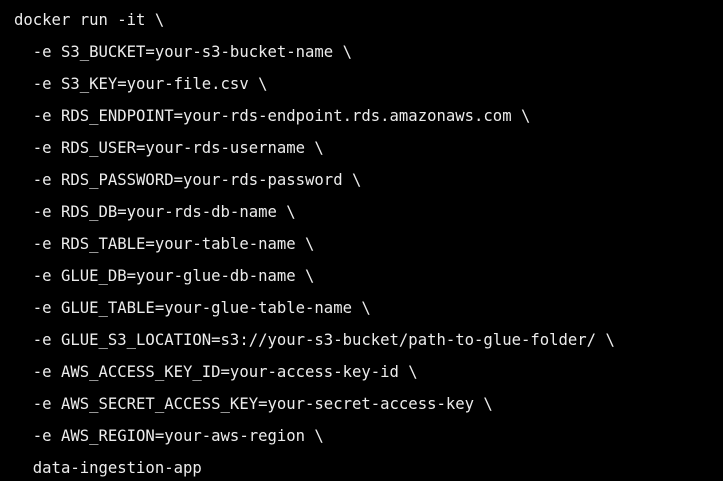 The width and height of the screenshot is (723, 481). Describe the element at coordinates (192, 308) in the screenshot. I see `code-line-glue-table: -e GLUE_TABLE=your-glue-table-name \` at that location.